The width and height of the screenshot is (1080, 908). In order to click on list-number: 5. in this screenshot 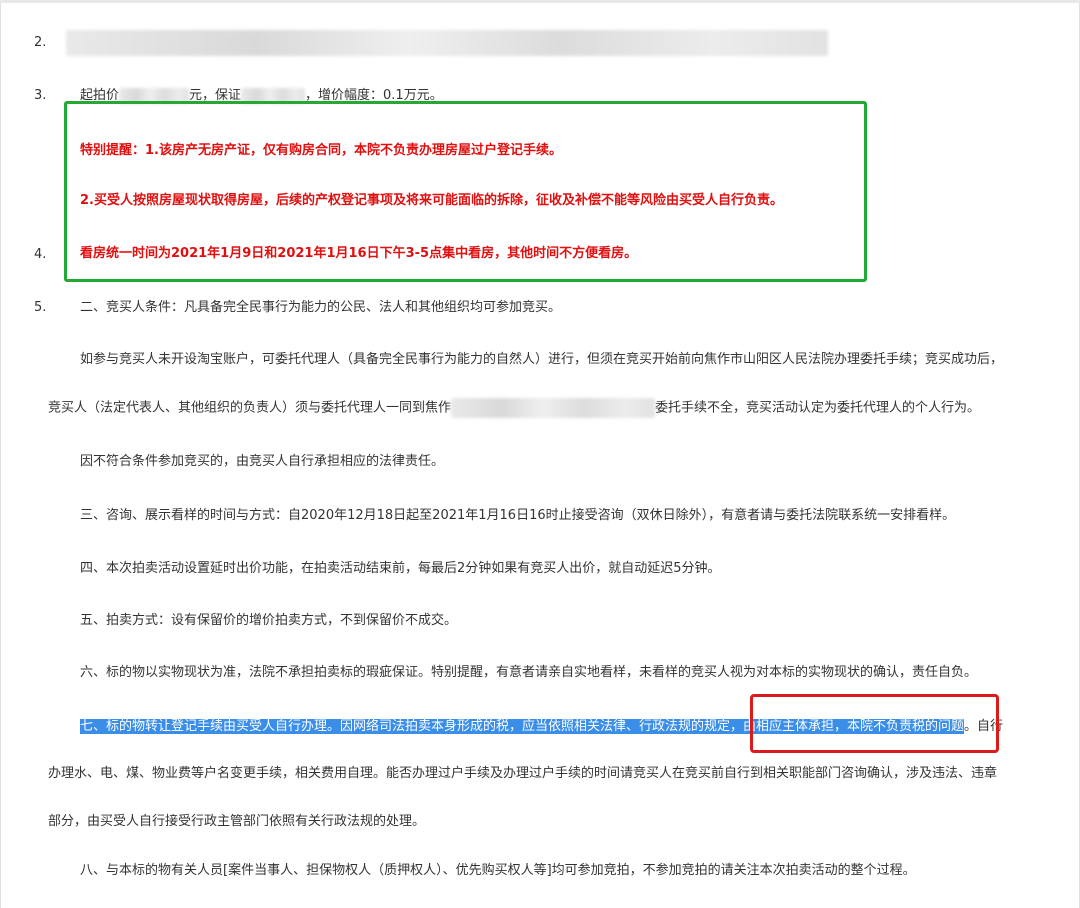, I will do `click(40, 307)`.